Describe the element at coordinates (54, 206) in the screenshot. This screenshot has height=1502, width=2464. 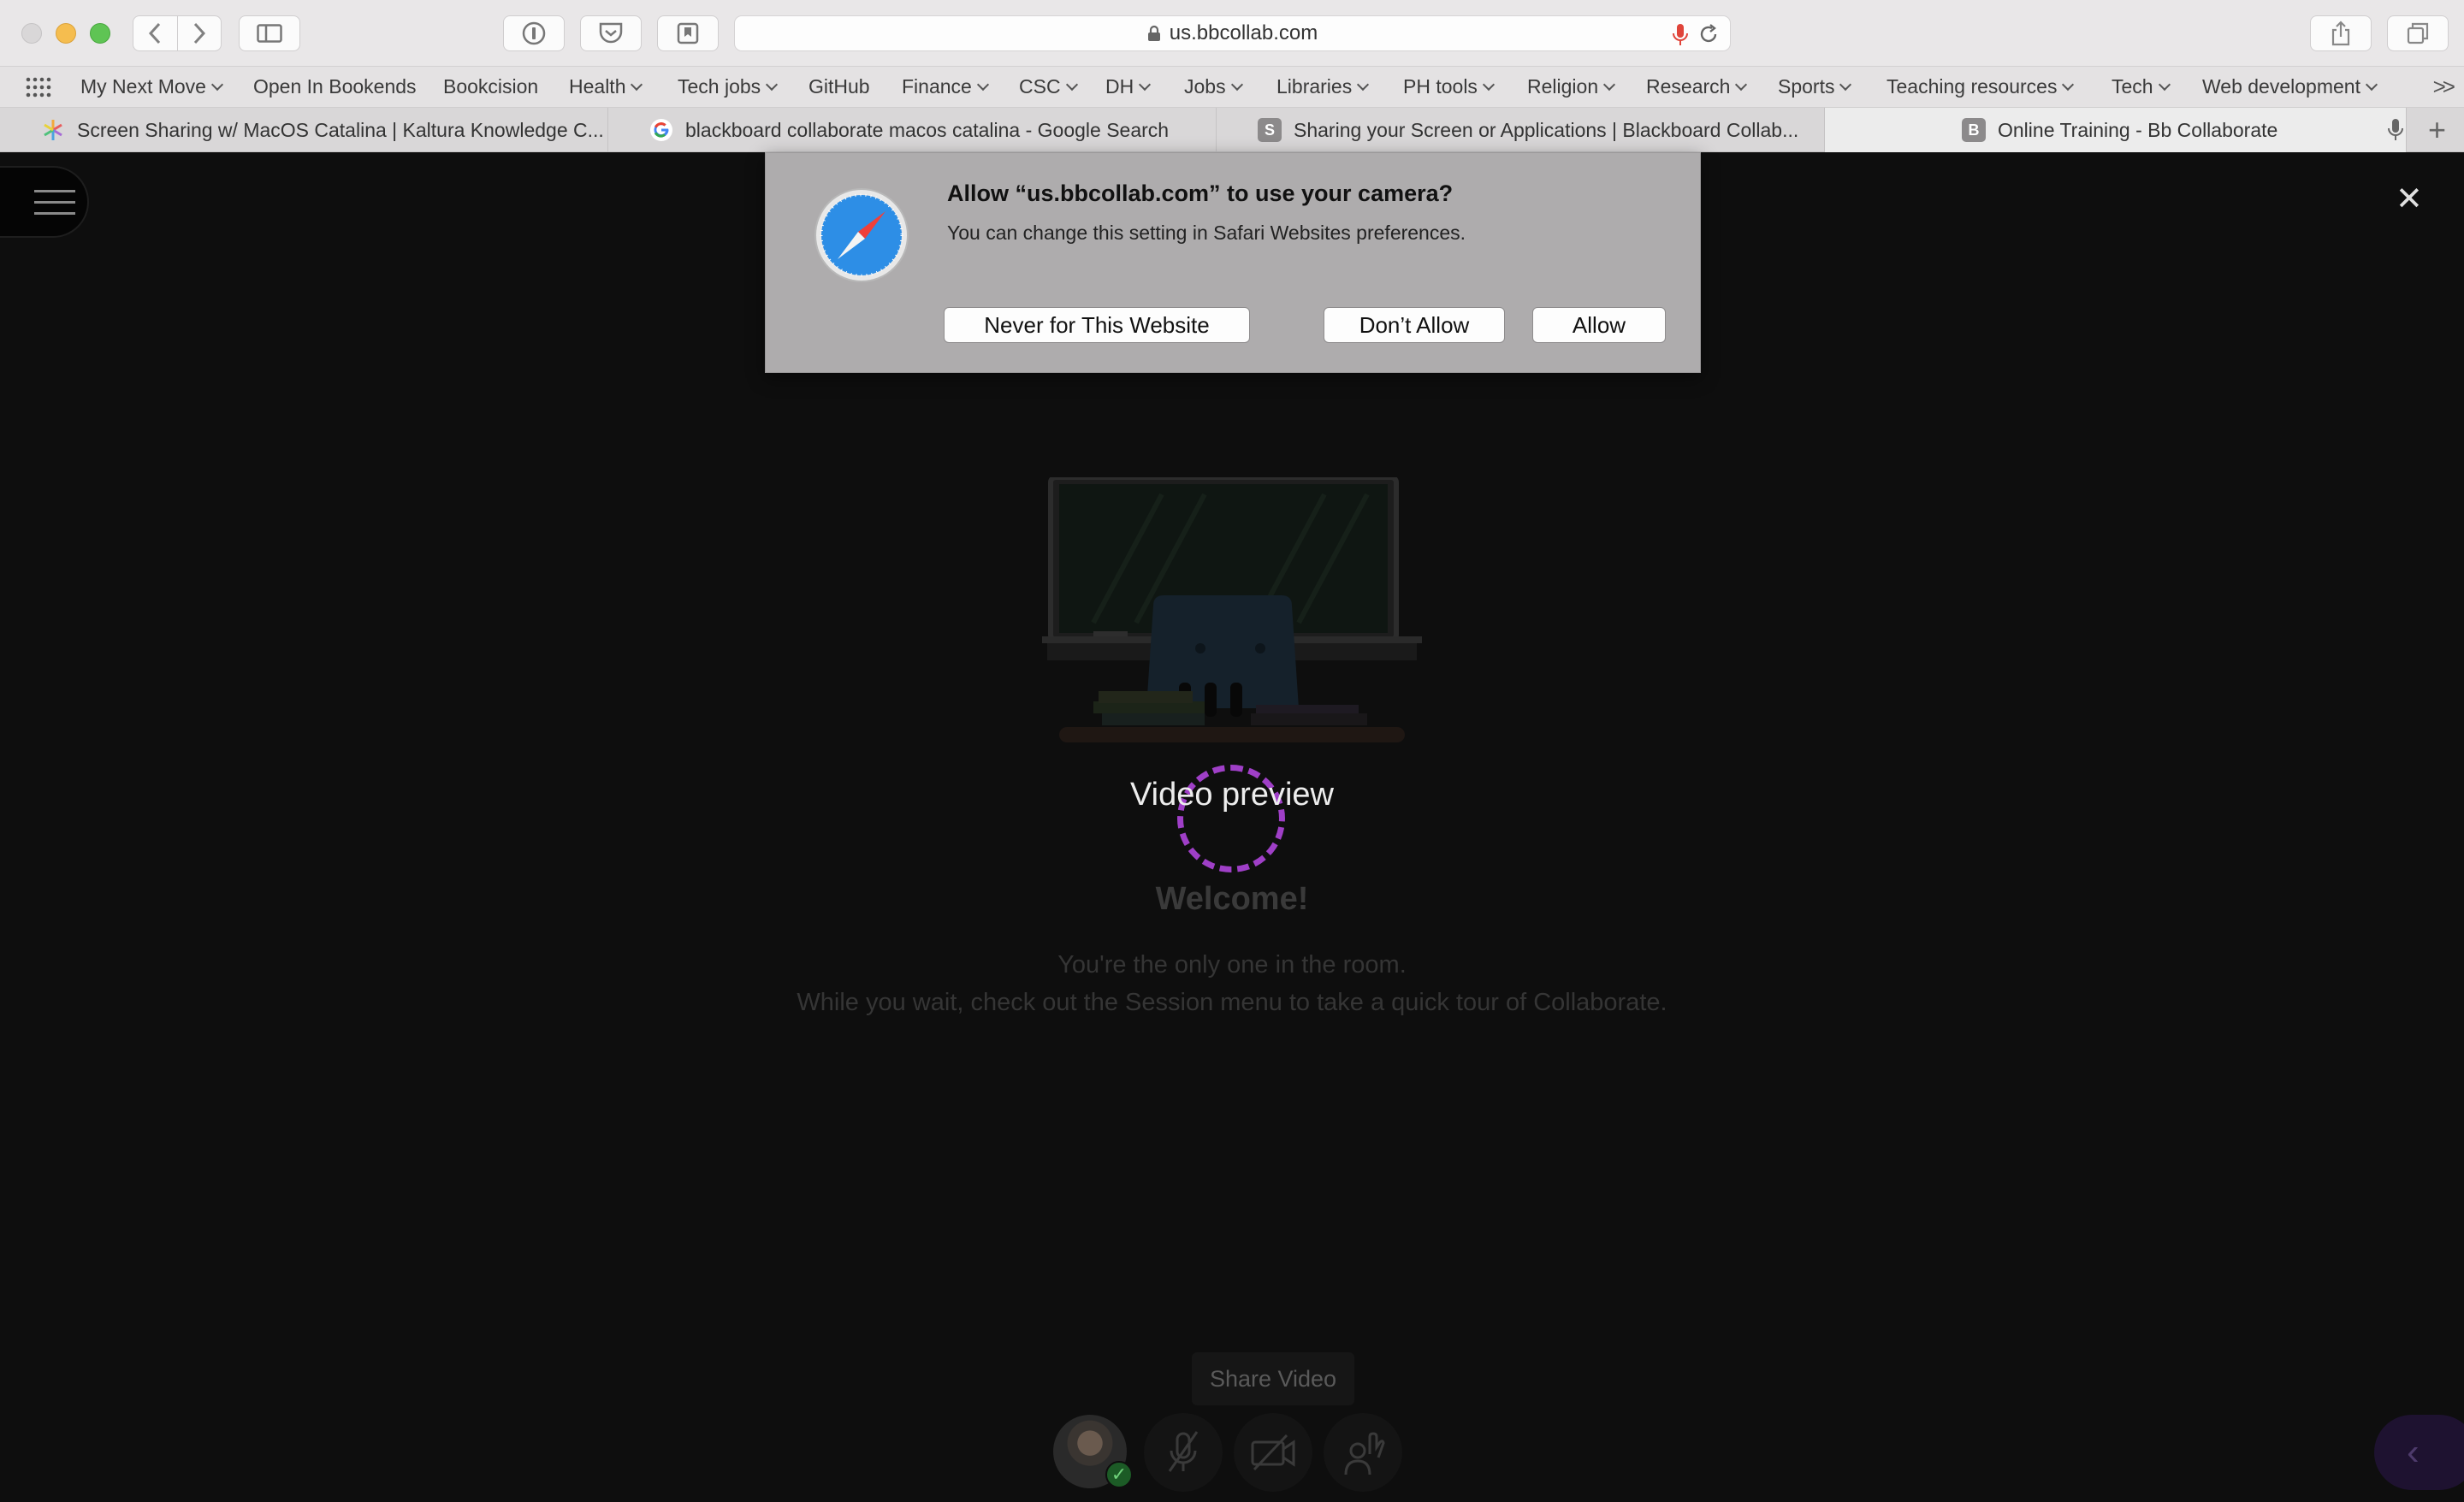
I see `hamburger-icon` at that location.